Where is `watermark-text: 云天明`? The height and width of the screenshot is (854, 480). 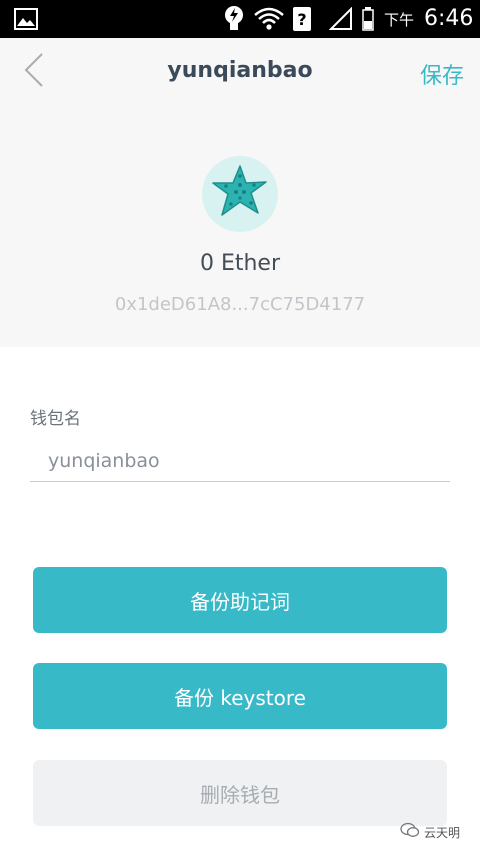 watermark-text: 云天明 is located at coordinates (442, 832).